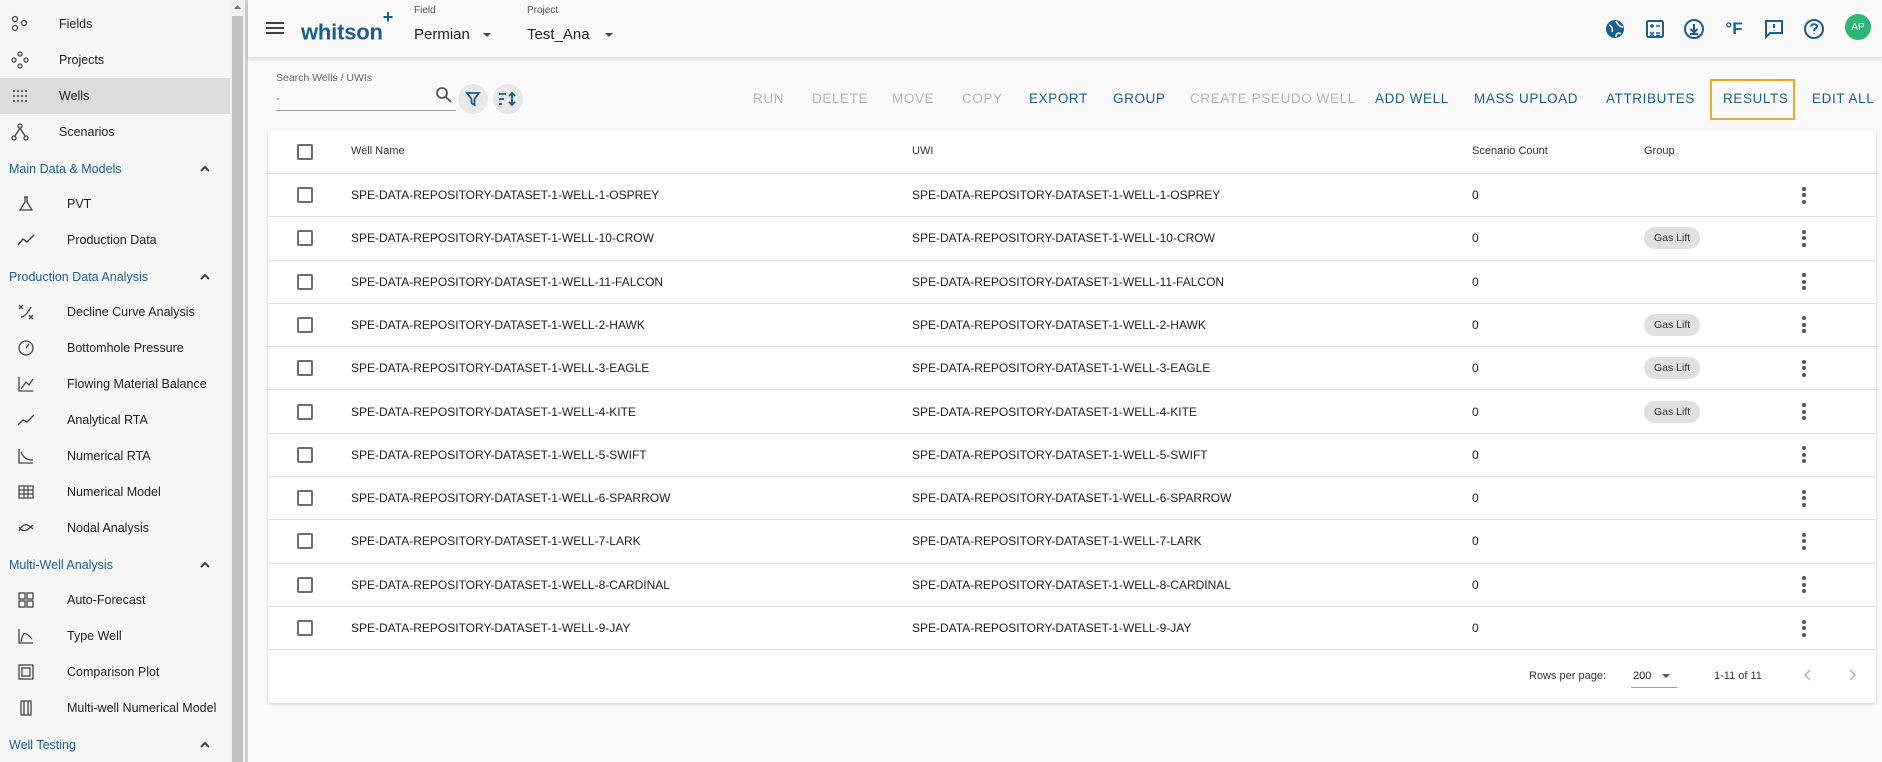  What do you see at coordinates (1655, 29) in the screenshot?
I see `calculator-icon` at bounding box center [1655, 29].